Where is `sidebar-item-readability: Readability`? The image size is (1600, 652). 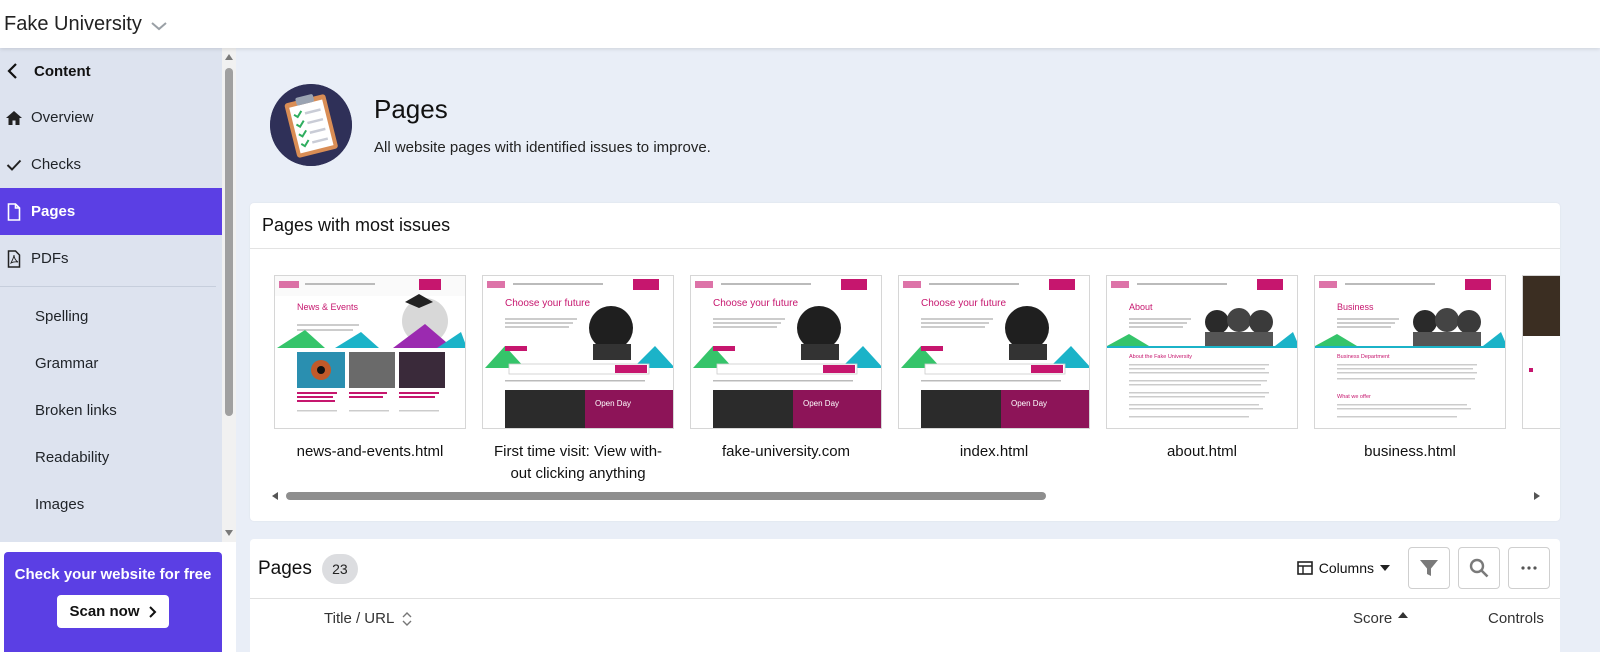
sidebar-item-readability: Readability is located at coordinates (111, 457).